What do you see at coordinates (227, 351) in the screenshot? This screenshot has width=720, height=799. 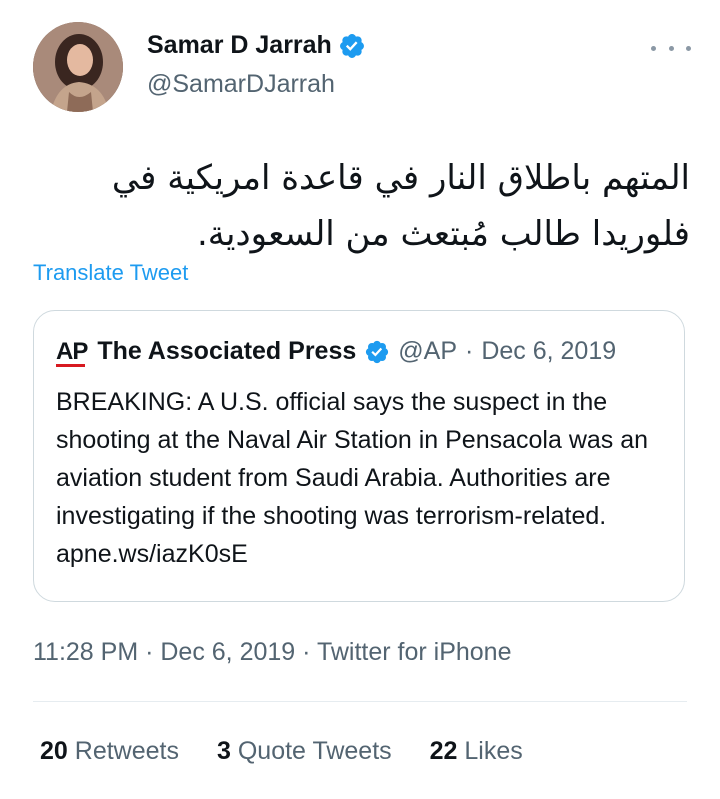 I see `quoted-author-name: The Associated Press` at bounding box center [227, 351].